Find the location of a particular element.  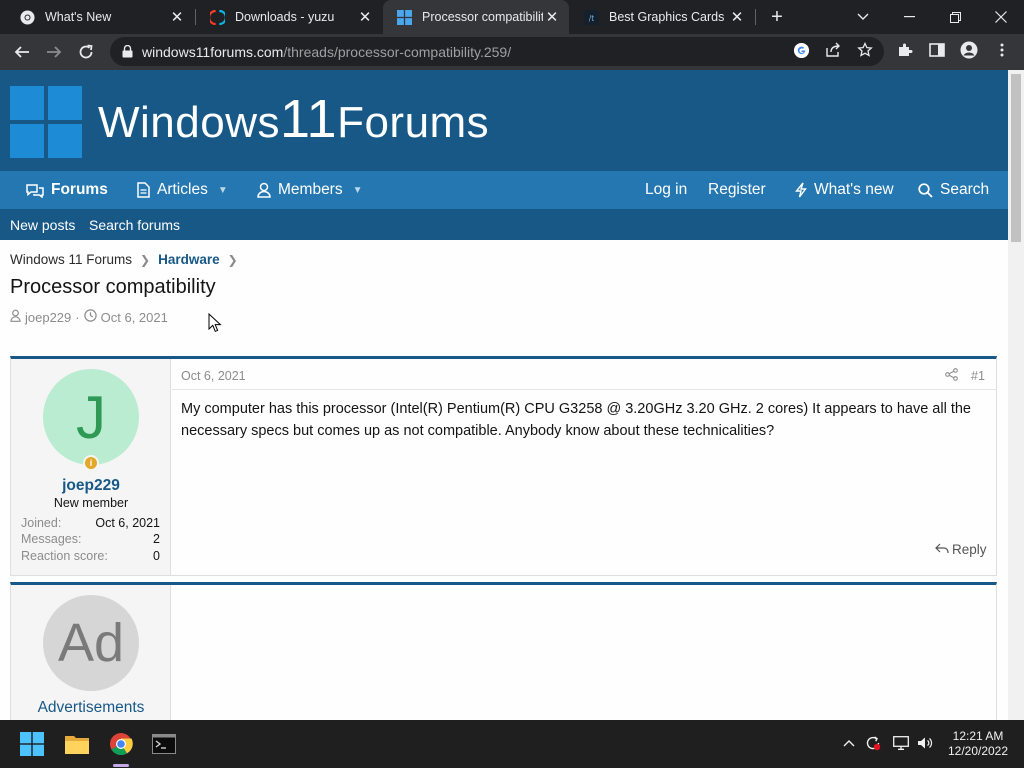

scrollbar-thumb is located at coordinates (1016, 158).